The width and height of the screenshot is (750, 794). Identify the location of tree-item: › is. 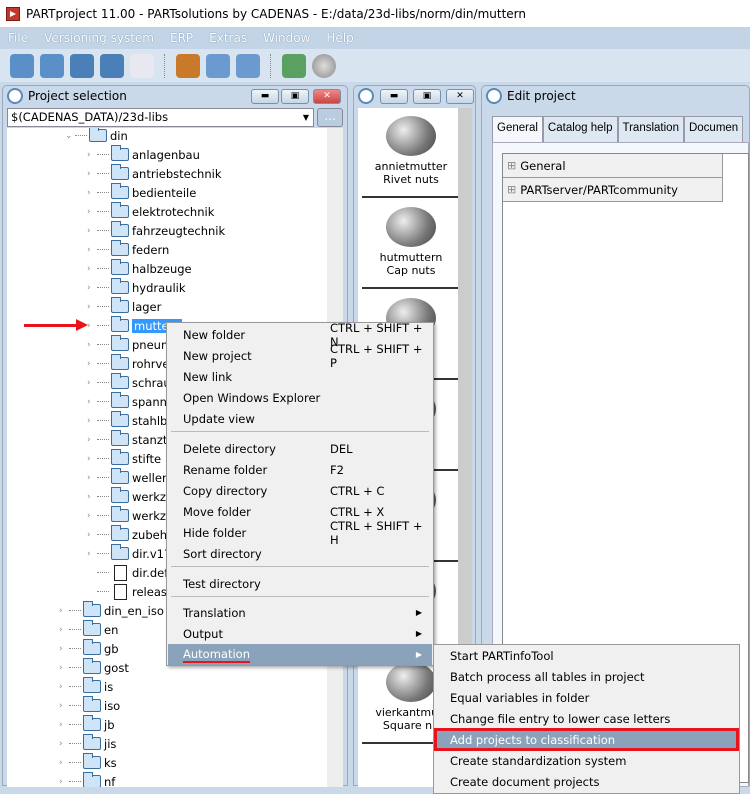
(86, 686).